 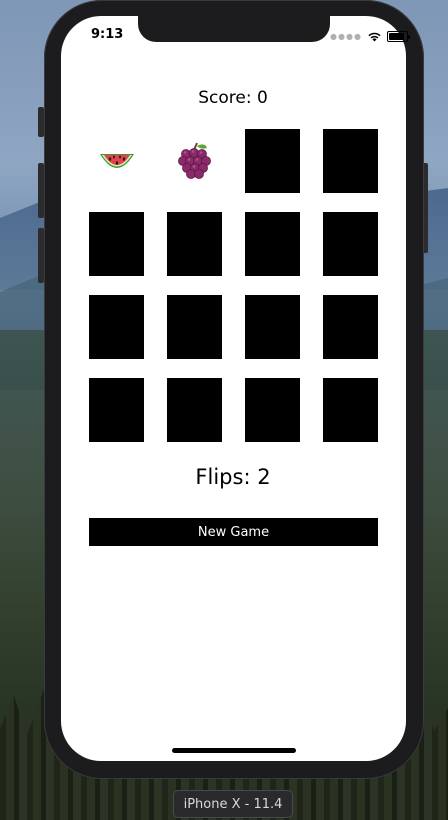 What do you see at coordinates (374, 36) in the screenshot?
I see `wifi-icon` at bounding box center [374, 36].